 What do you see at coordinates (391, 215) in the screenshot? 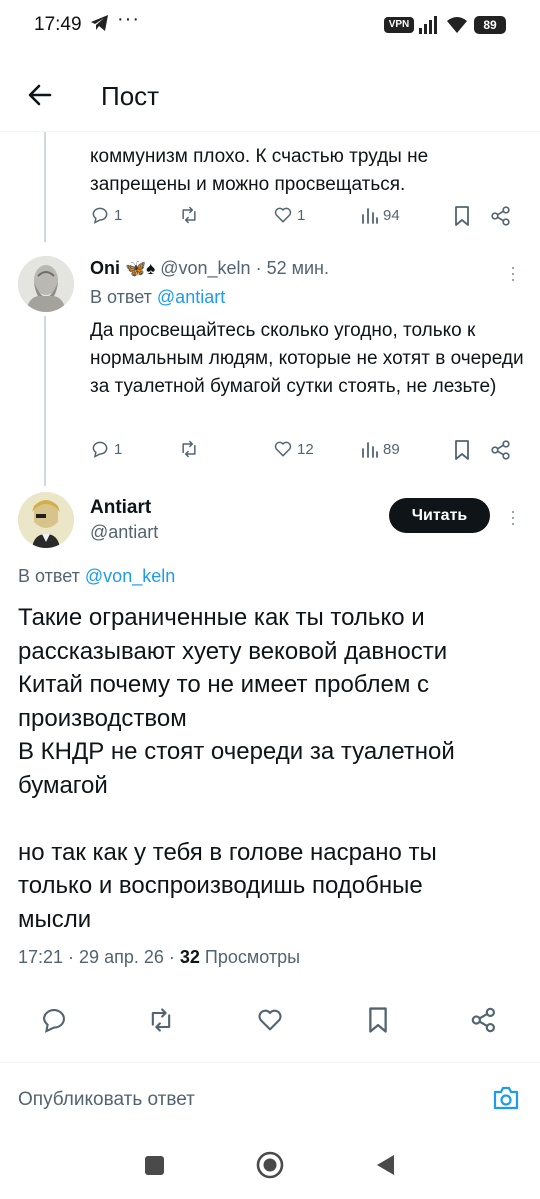
I see `views-count: 94` at bounding box center [391, 215].